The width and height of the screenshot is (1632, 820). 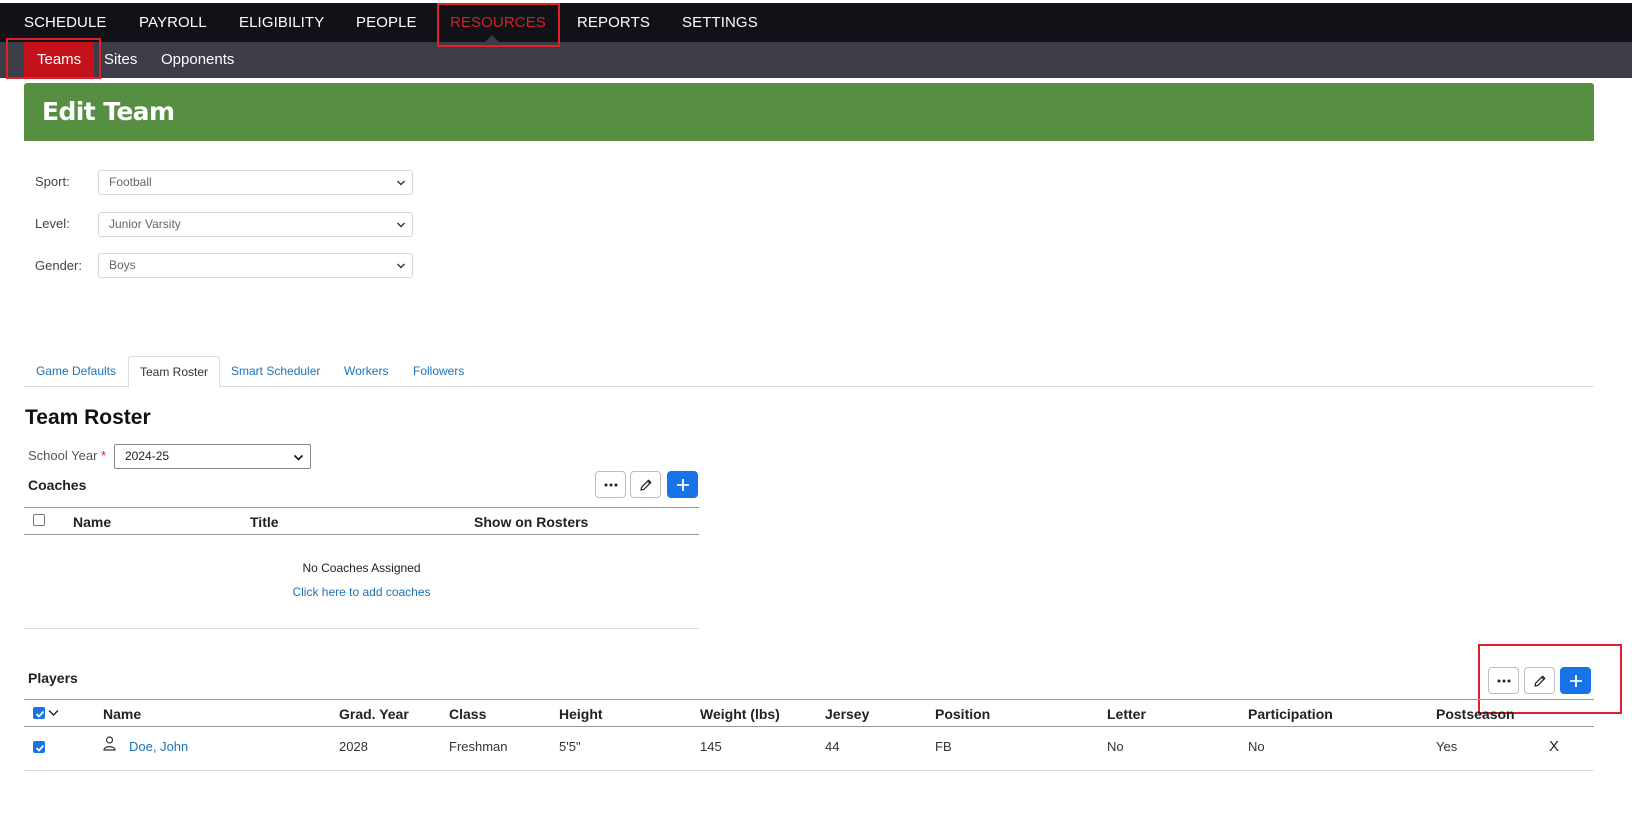 What do you see at coordinates (104, 455) in the screenshot?
I see `required-mark: *` at bounding box center [104, 455].